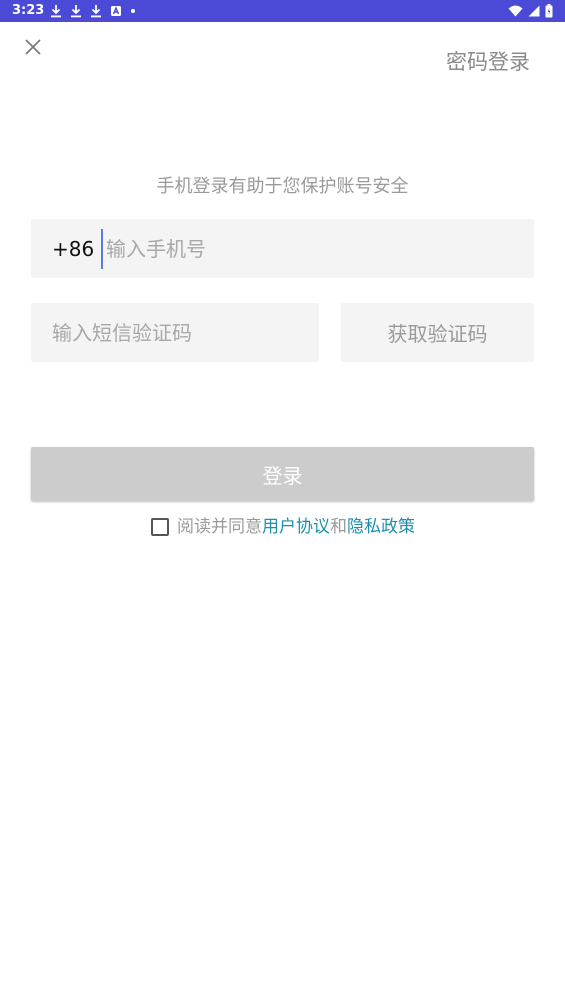 Image resolution: width=565 pixels, height=1004 pixels. Describe the element at coordinates (338, 527) in the screenshot. I see `agreement-and: 和` at that location.